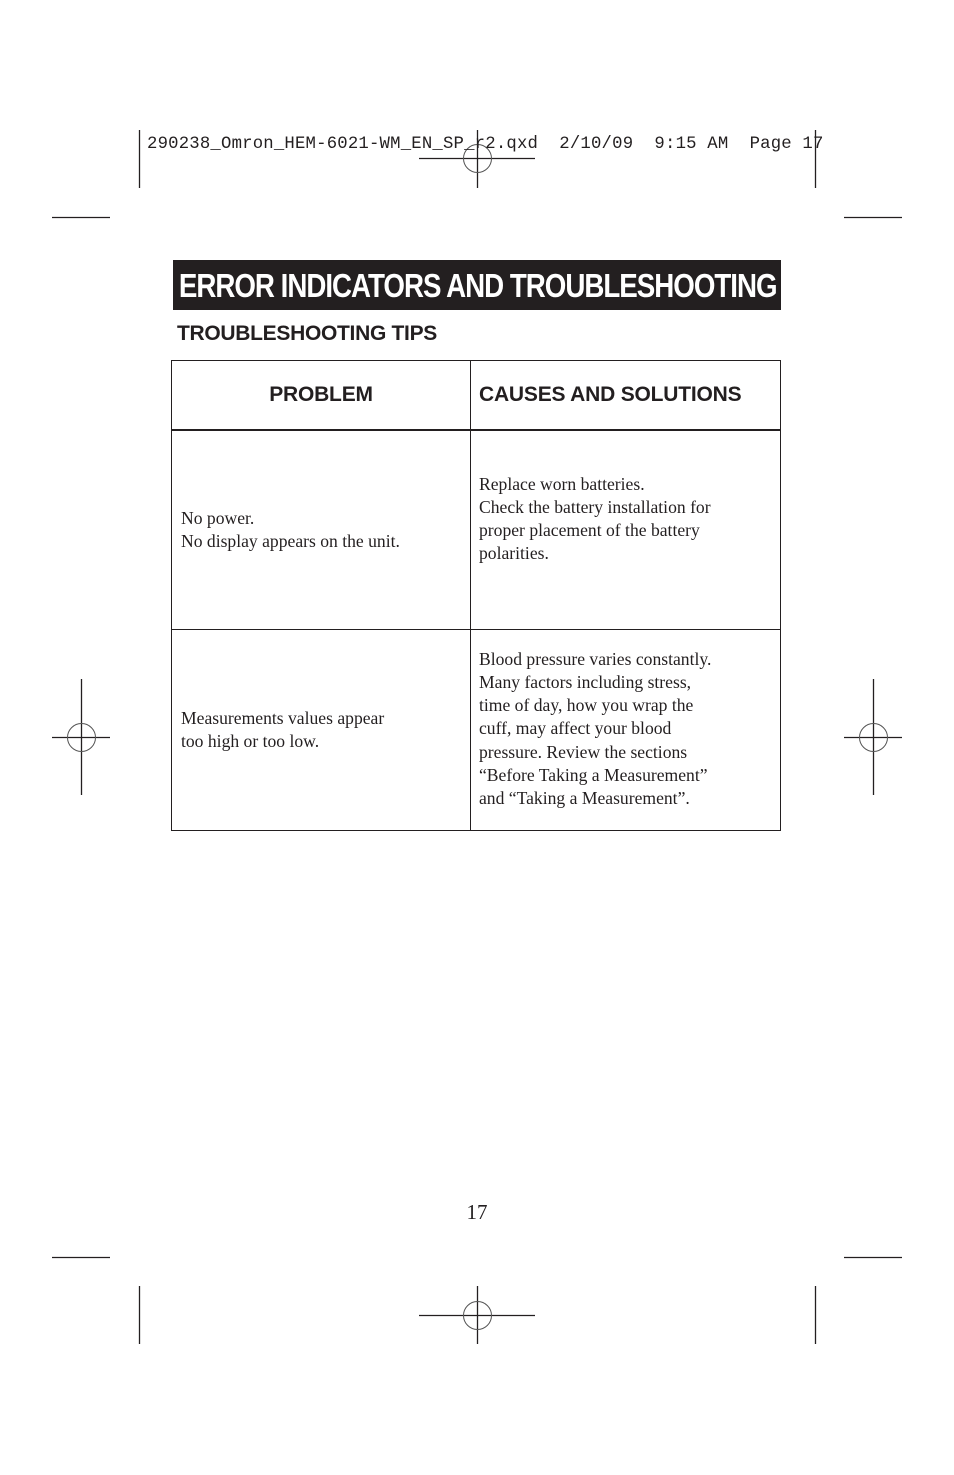  I want to click on registration-target-right, so click(873, 737).